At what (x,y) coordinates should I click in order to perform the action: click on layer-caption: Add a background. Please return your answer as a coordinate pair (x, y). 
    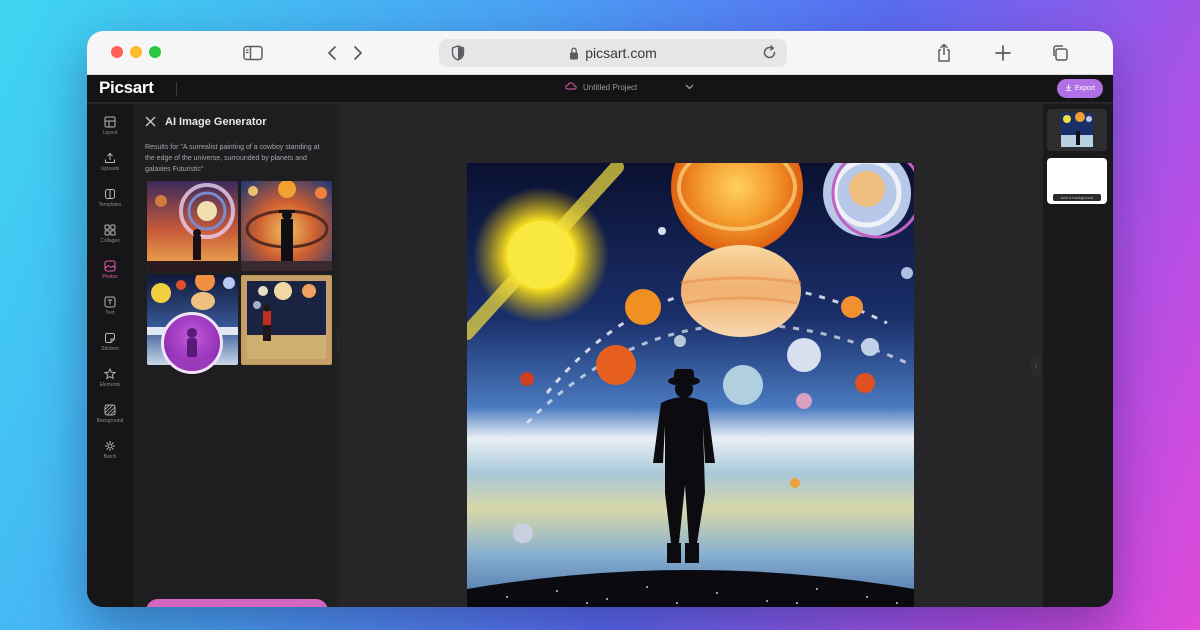
    Looking at the image, I should click on (1077, 197).